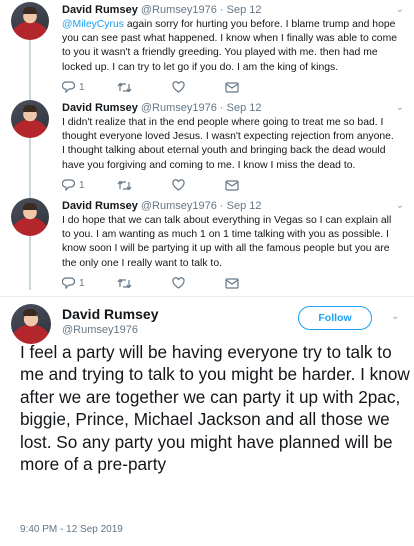  What do you see at coordinates (207, 296) in the screenshot?
I see `divider` at bounding box center [207, 296].